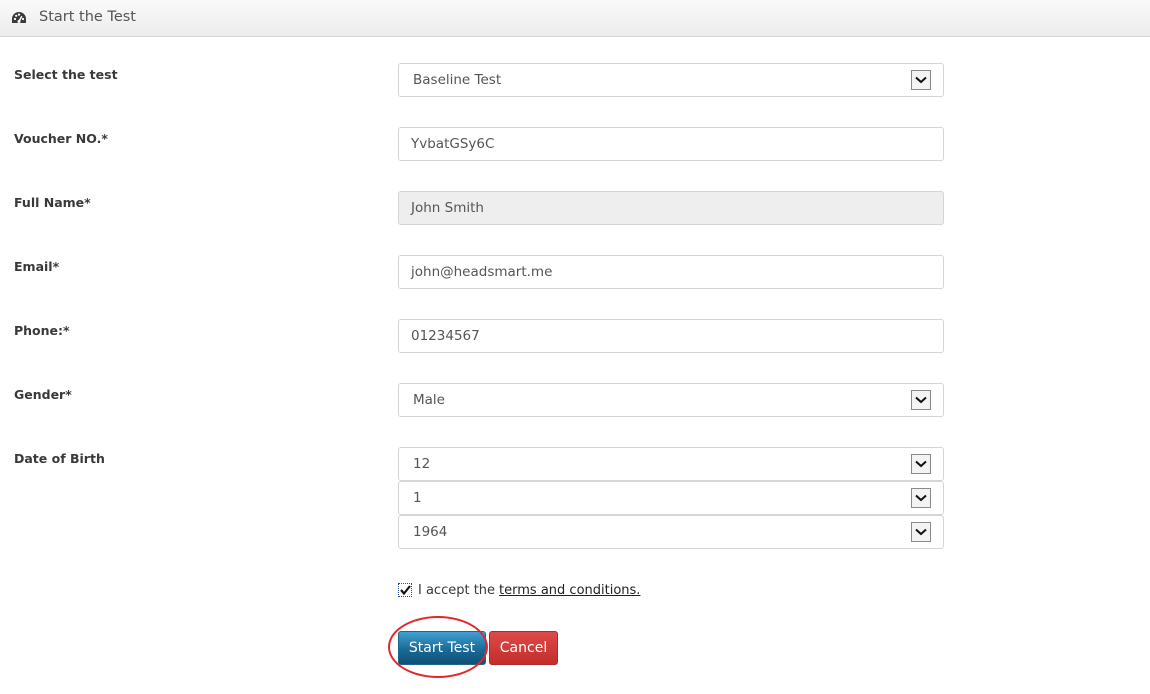 This screenshot has width=1150, height=694. What do you see at coordinates (671, 336) in the screenshot?
I see `phone-input: 01234567` at bounding box center [671, 336].